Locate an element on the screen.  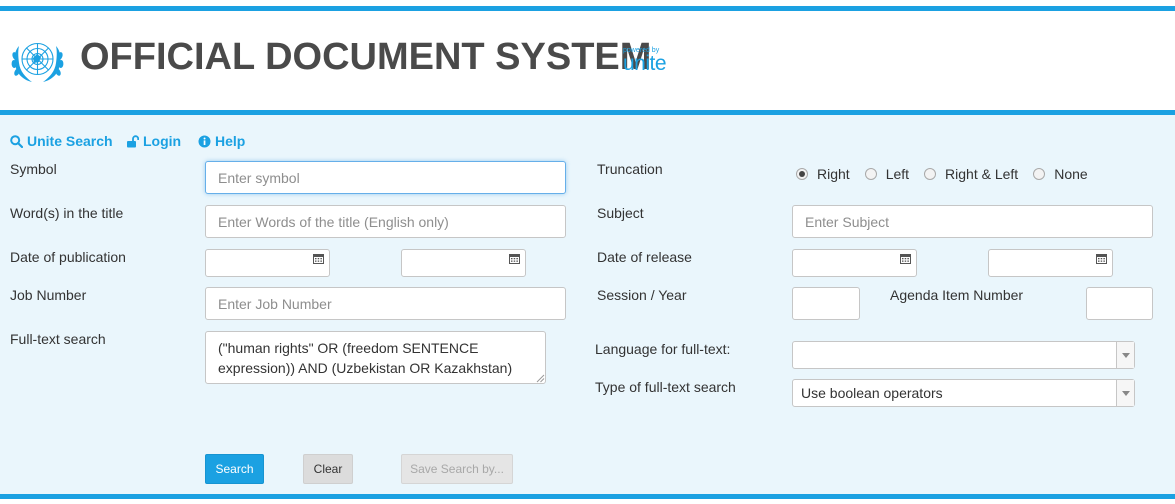
session-year-input is located at coordinates (826, 303).